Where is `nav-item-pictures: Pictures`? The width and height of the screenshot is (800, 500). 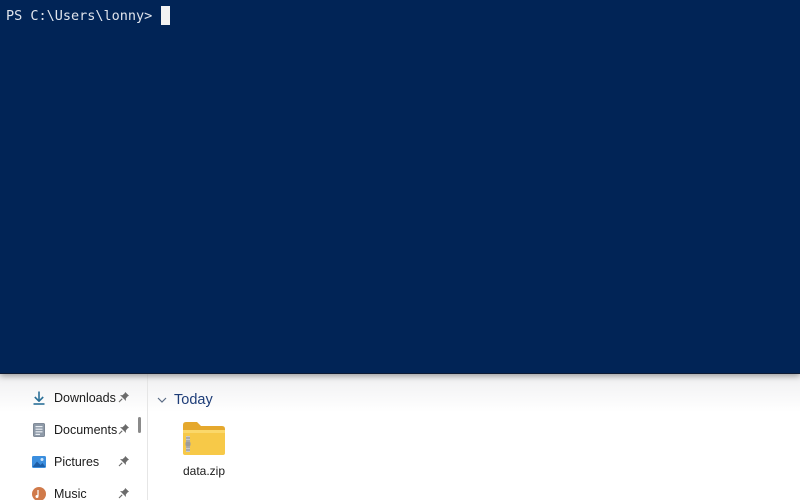
nav-item-pictures: Pictures is located at coordinates (80, 462).